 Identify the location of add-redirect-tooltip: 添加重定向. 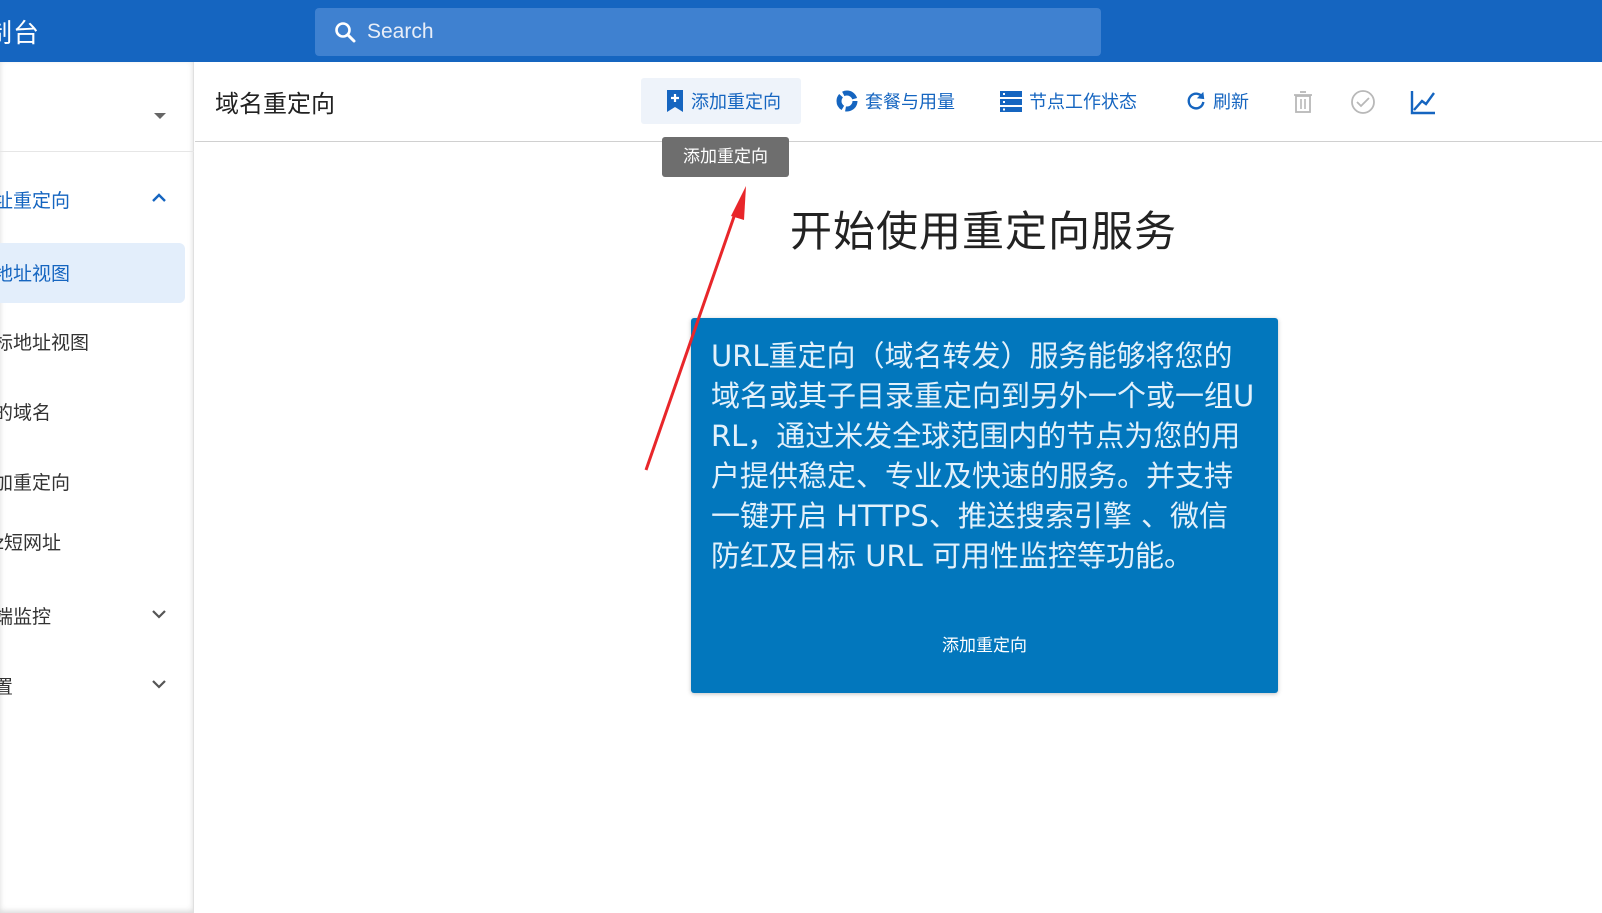
(725, 157).